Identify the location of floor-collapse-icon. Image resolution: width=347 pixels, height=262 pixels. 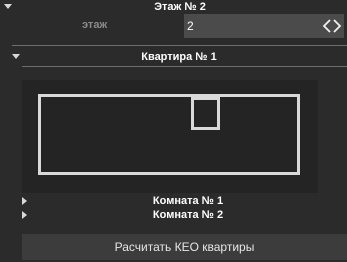
(8, 6).